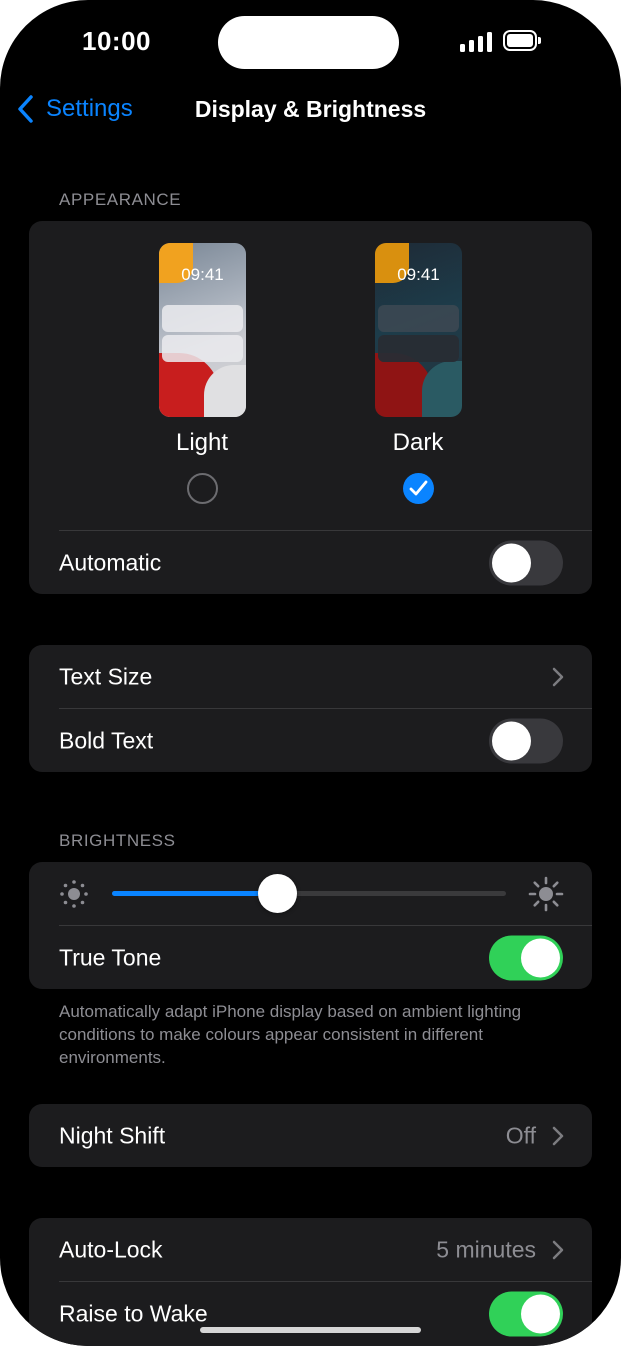  I want to click on brightness-slider, so click(309, 893).